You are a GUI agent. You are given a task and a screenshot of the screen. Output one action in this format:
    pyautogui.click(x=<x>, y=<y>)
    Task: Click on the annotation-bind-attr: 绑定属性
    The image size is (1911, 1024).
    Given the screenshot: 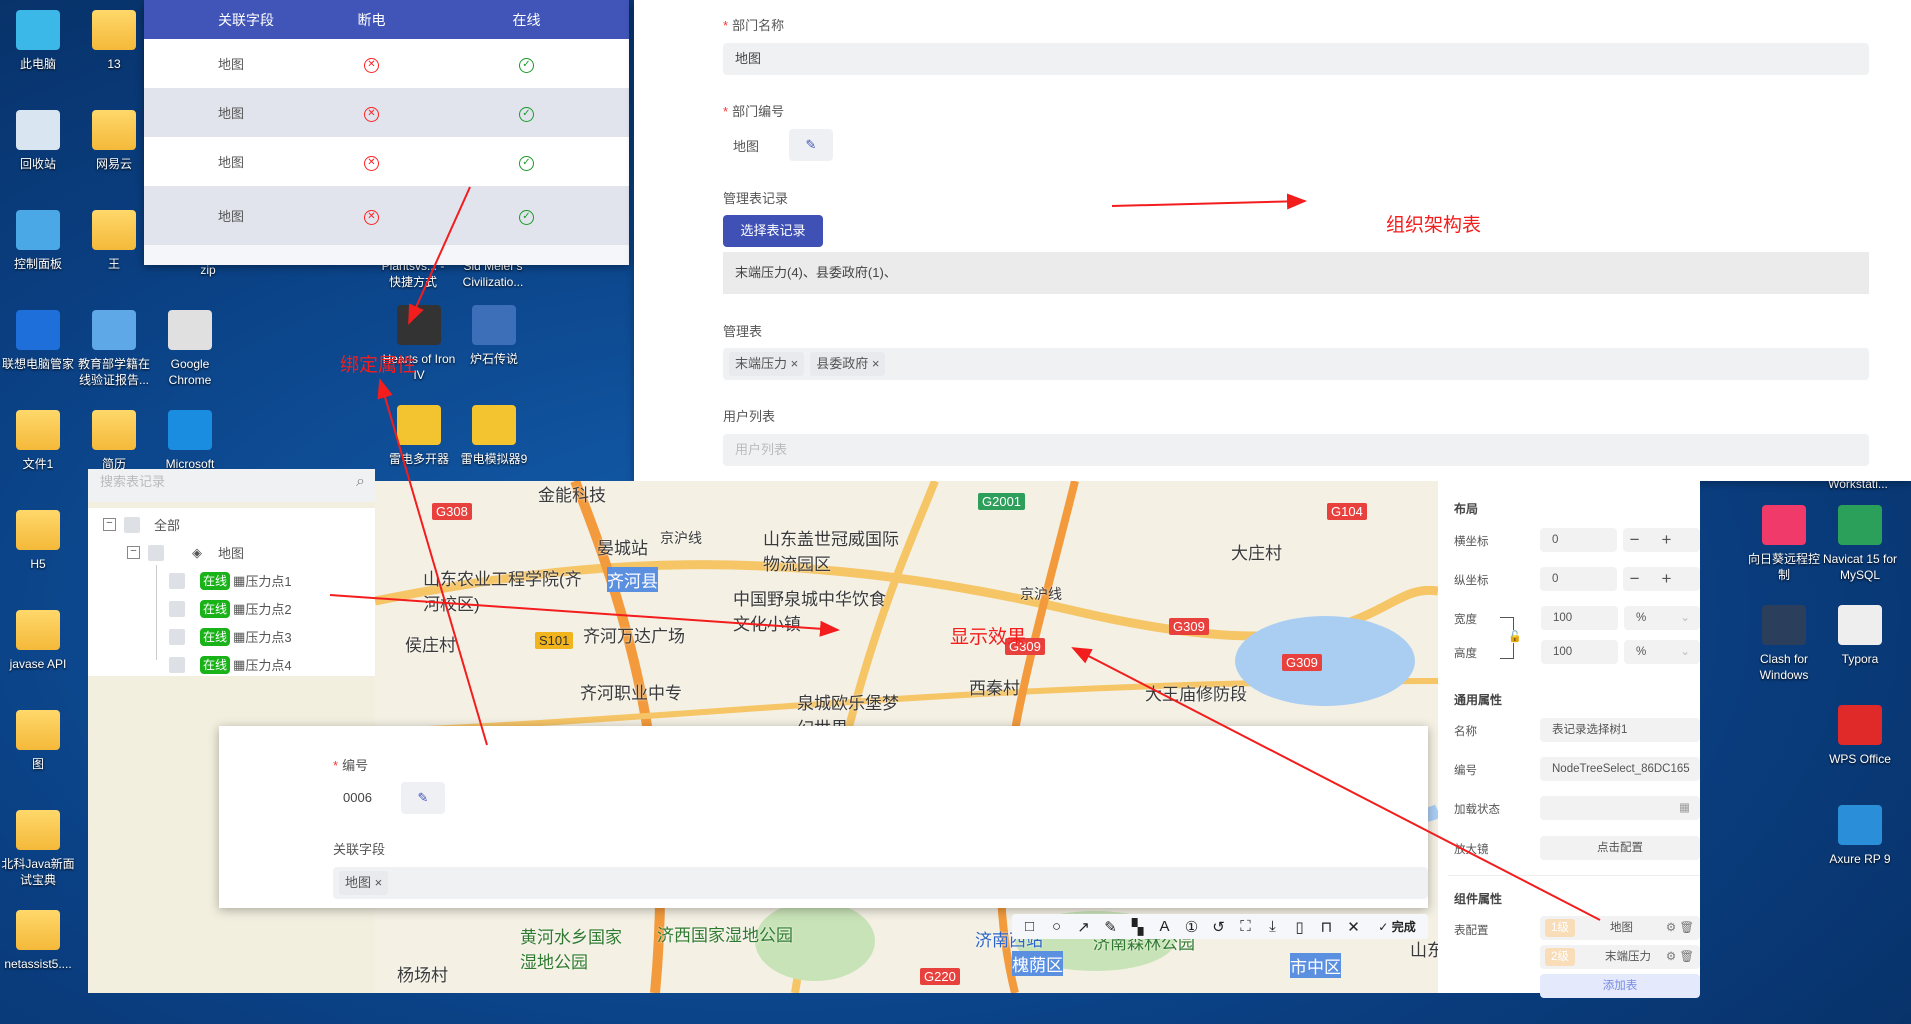 What is the action you would take?
    pyautogui.click(x=378, y=365)
    